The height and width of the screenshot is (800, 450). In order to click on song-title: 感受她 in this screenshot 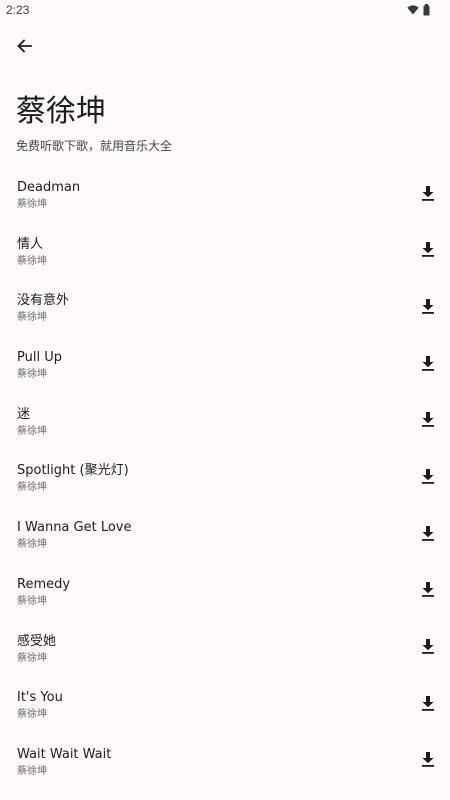, I will do `click(37, 641)`.